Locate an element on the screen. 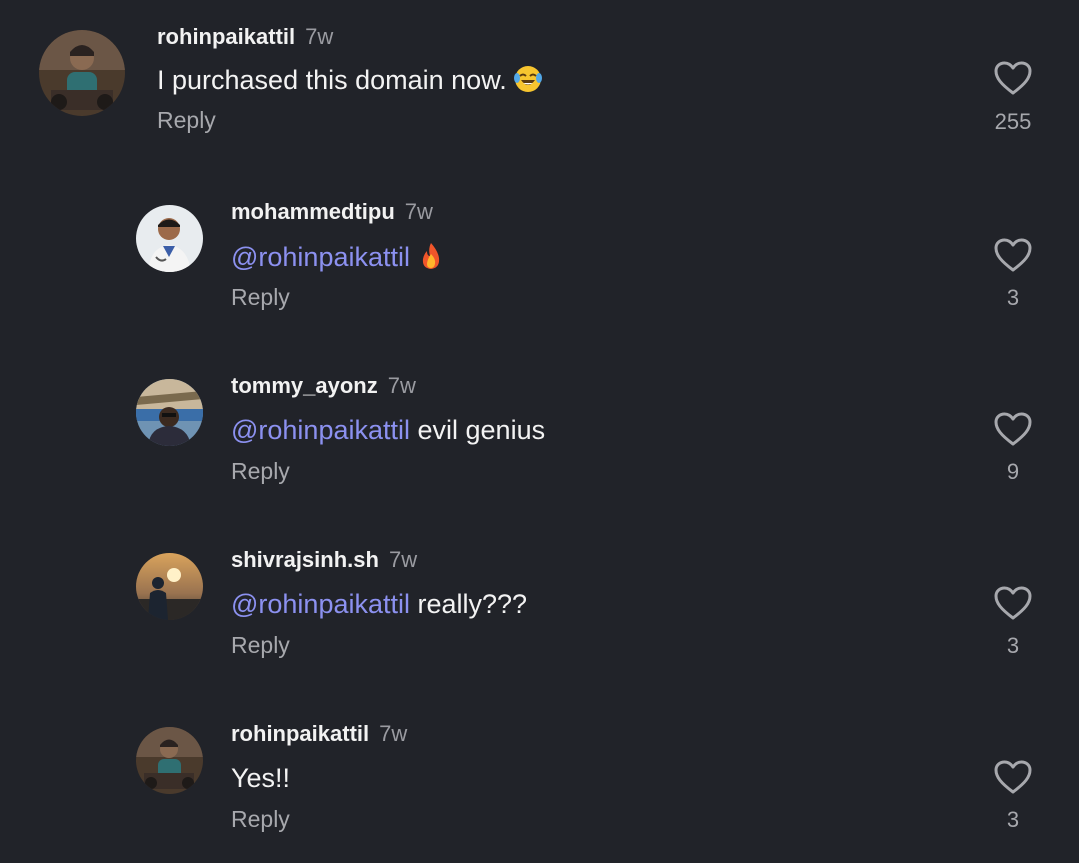 This screenshot has height=863, width=1079. username: shivrajsinh.sh 7w is located at coordinates (324, 560).